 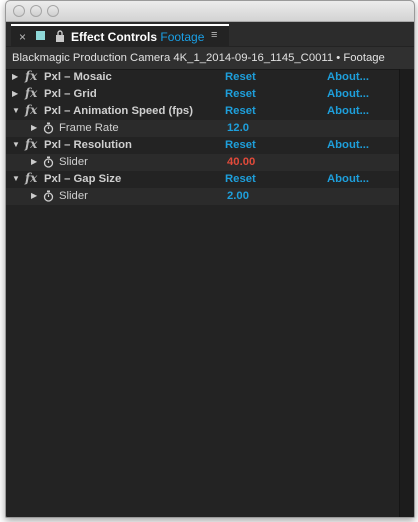 What do you see at coordinates (238, 128) in the screenshot?
I see `parameter-value: 12.0` at bounding box center [238, 128].